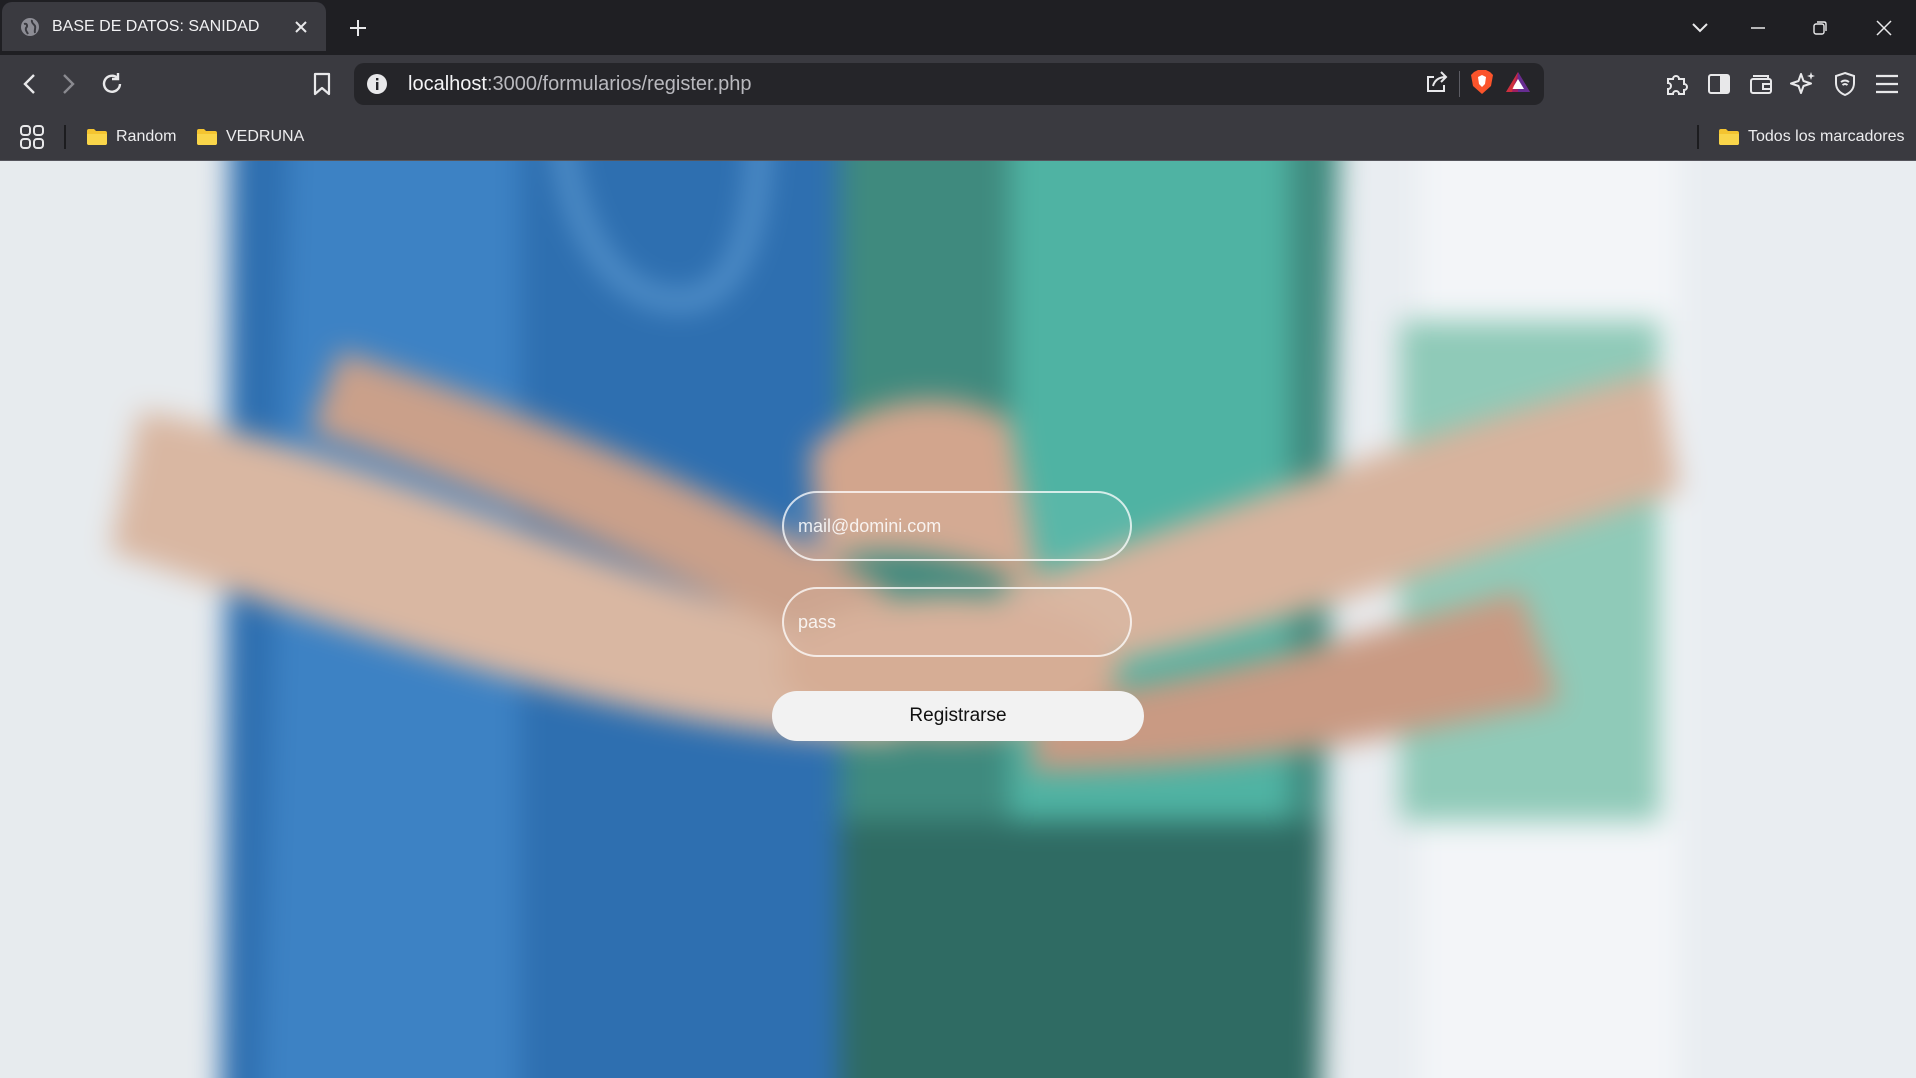 The width and height of the screenshot is (1916, 1078). Describe the element at coordinates (29, 84) in the screenshot. I see `back-arrow-icon` at that location.